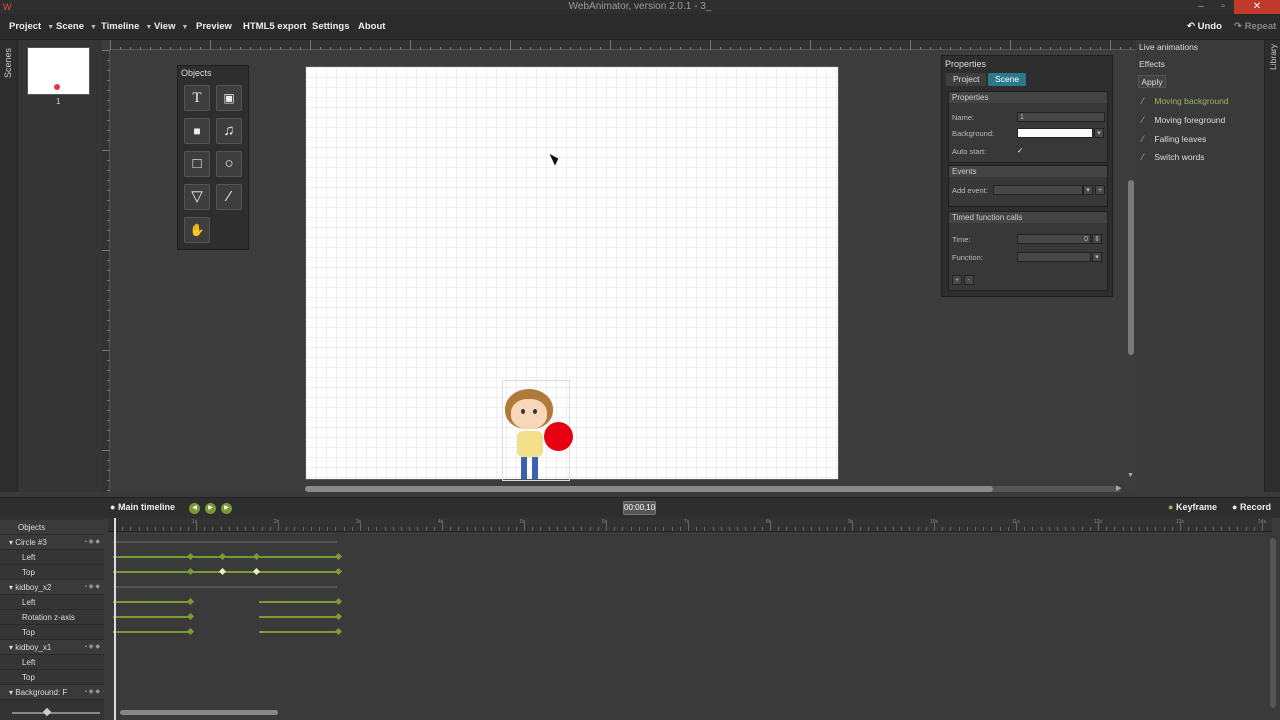 The image size is (1280, 720). I want to click on zoom-slider, so click(56, 713).